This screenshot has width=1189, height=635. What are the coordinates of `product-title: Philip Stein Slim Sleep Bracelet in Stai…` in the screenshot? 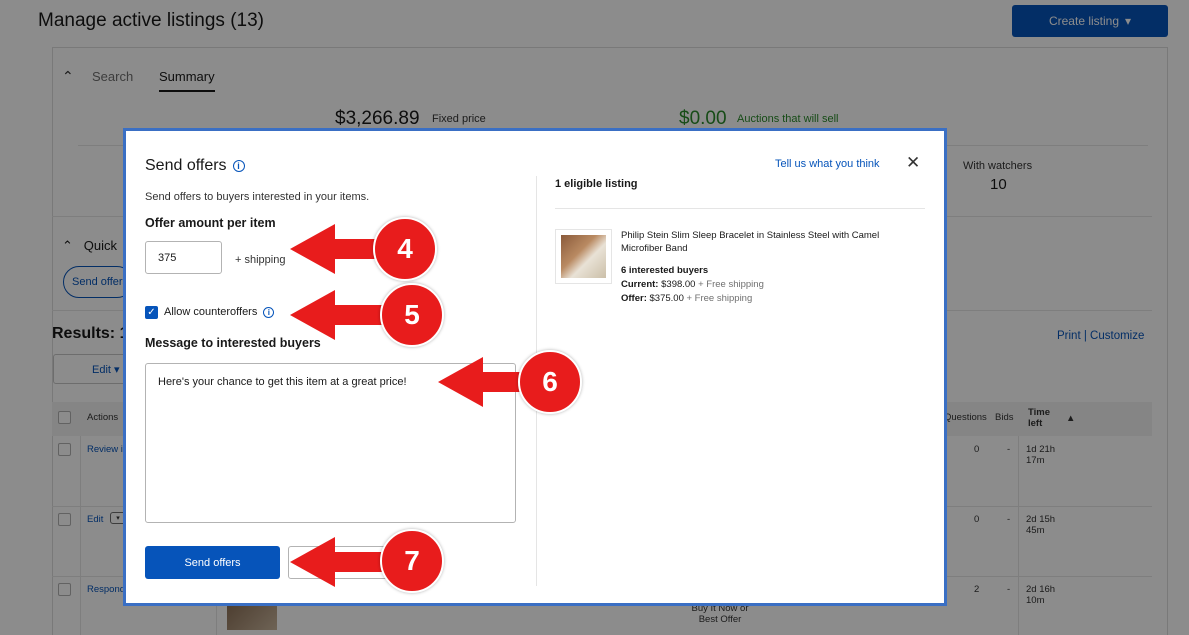 It's located at (750, 242).